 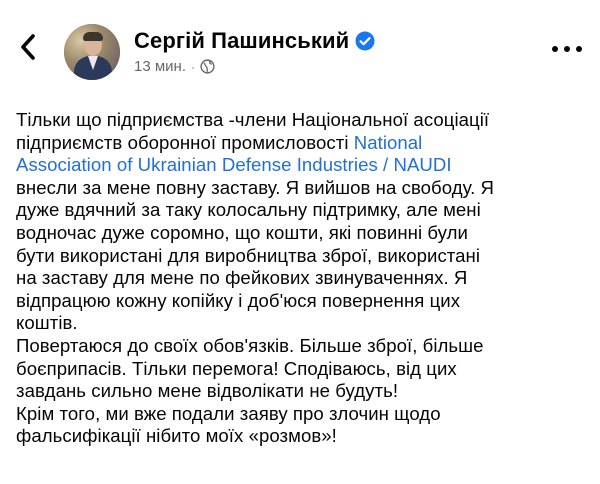 I want to click on more-options-button, so click(x=567, y=49).